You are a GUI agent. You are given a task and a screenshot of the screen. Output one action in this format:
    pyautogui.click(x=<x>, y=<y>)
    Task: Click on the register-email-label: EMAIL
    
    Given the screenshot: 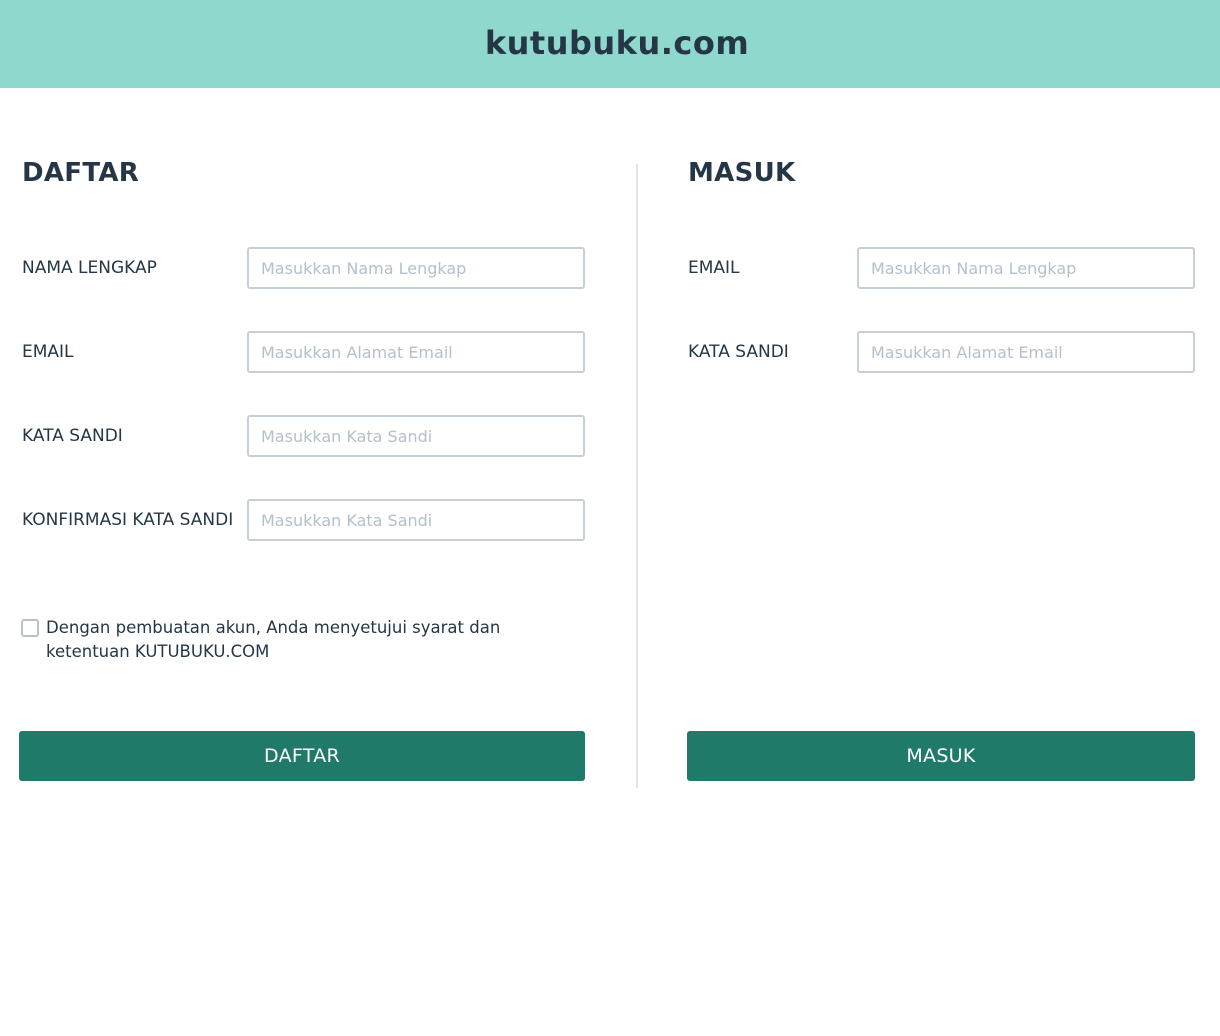 What is the action you would take?
    pyautogui.click(x=48, y=352)
    